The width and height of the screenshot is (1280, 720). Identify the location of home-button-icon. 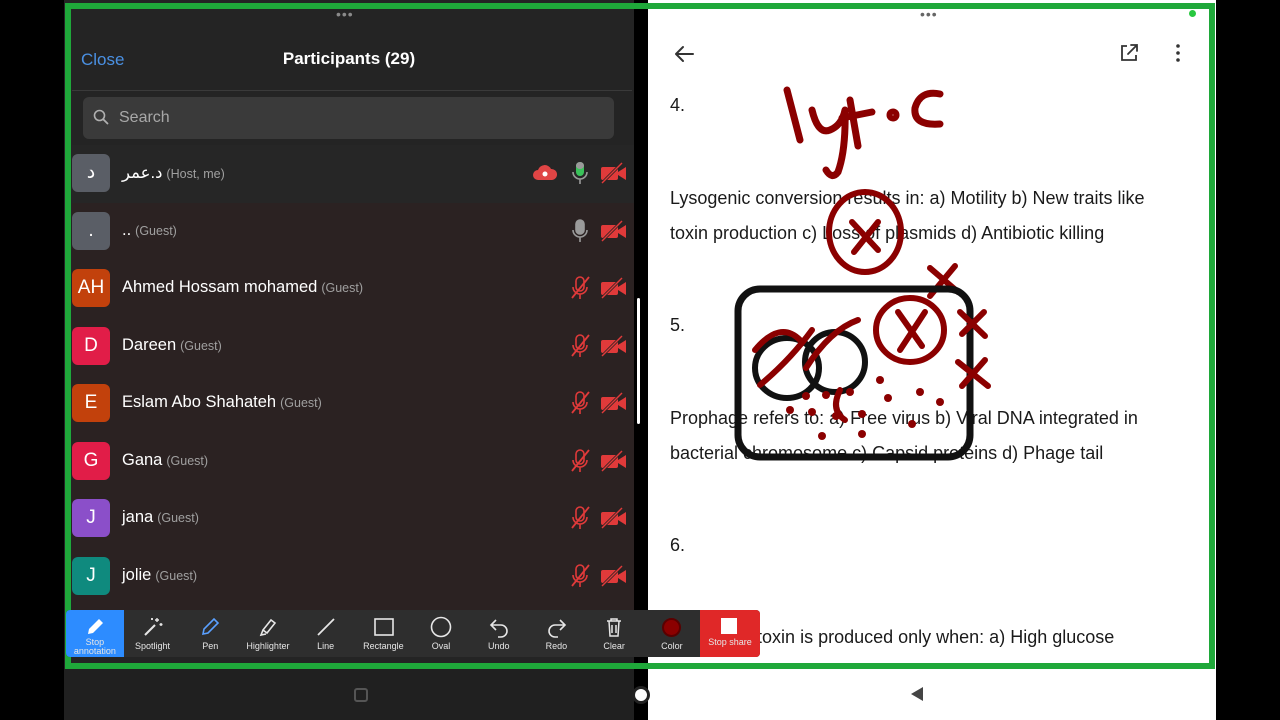
(641, 695).